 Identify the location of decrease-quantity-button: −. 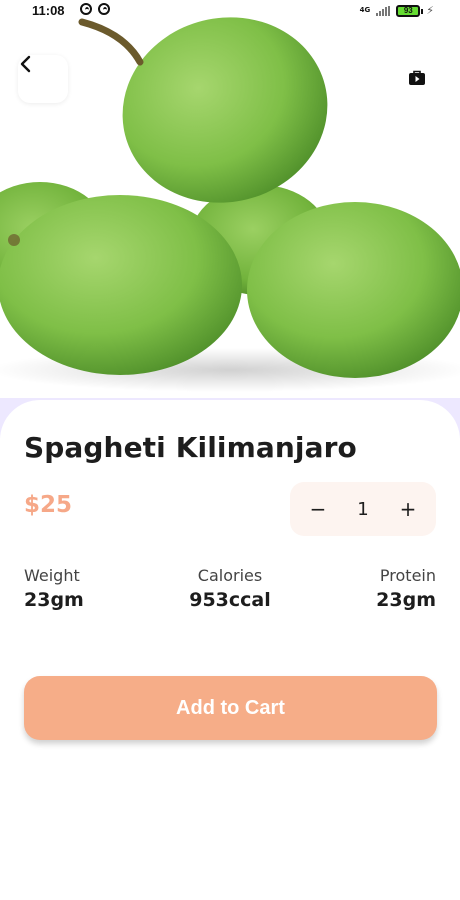
(318, 509).